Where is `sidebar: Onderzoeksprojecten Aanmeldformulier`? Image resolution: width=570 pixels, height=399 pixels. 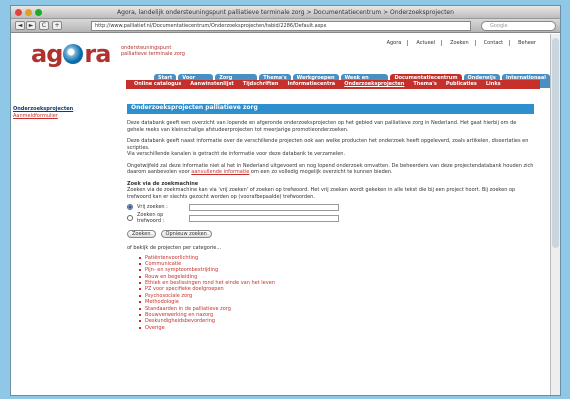 sidebar: Onderzoeksprojecten Aanmeldformulier is located at coordinates (63, 113).